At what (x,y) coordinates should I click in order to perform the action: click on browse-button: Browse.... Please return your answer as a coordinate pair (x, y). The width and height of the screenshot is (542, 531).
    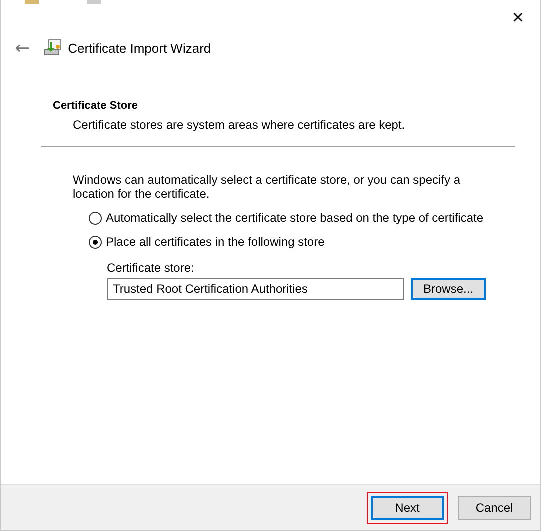
    Looking at the image, I should click on (448, 289).